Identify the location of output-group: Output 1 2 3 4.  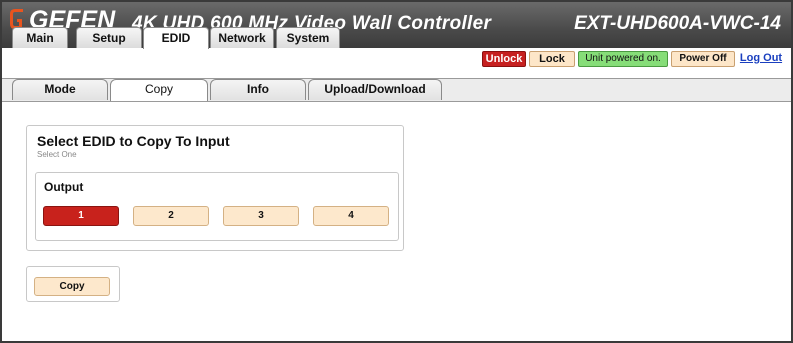
(217, 206).